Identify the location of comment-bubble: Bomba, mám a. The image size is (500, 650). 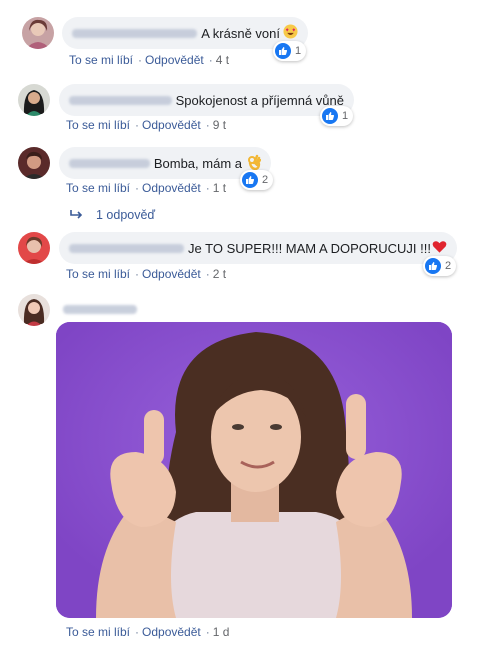
(165, 163).